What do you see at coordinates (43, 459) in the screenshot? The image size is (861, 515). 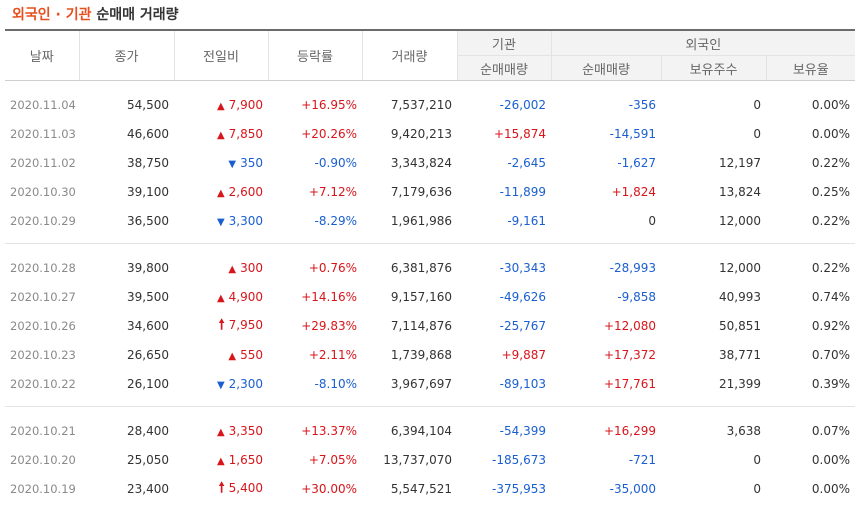 I see `cell-date: 2020.10.20` at bounding box center [43, 459].